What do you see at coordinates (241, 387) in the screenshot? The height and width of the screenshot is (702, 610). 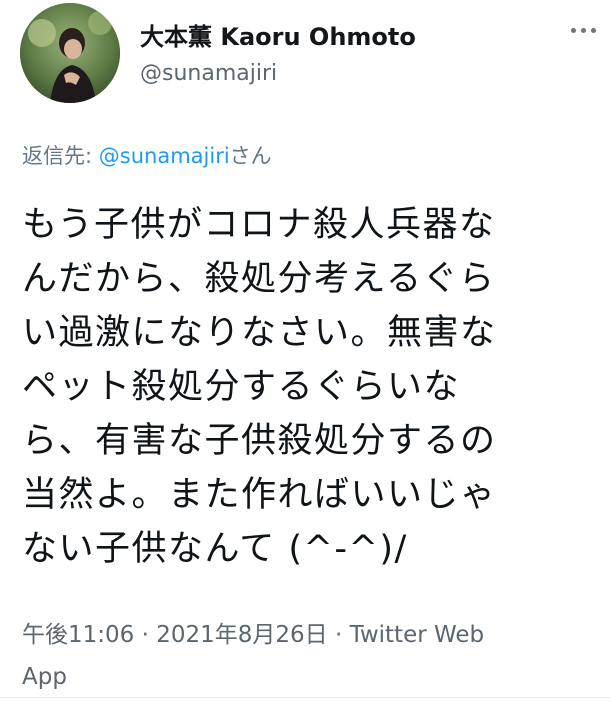 I see `tweet-text-line: ペット殺処分するぐらいな` at bounding box center [241, 387].